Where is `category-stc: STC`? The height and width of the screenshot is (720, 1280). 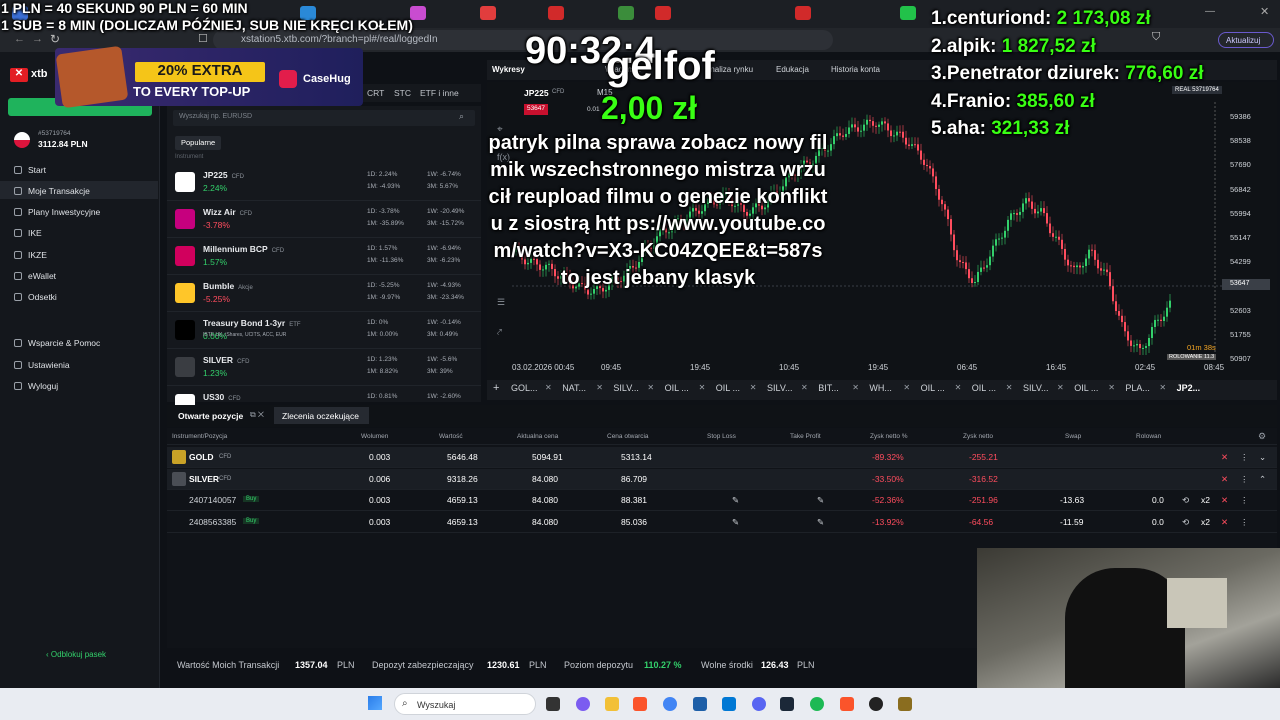 category-stc: STC is located at coordinates (402, 93).